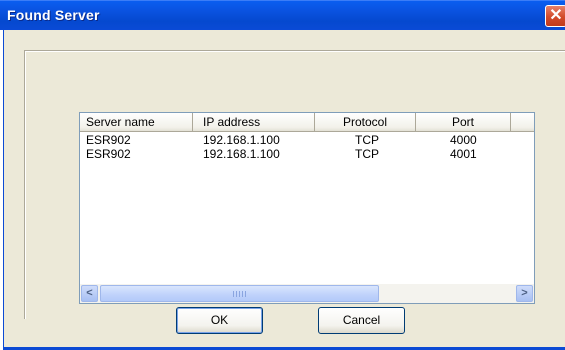  I want to click on horizontal-scrollbar: < >, so click(307, 293).